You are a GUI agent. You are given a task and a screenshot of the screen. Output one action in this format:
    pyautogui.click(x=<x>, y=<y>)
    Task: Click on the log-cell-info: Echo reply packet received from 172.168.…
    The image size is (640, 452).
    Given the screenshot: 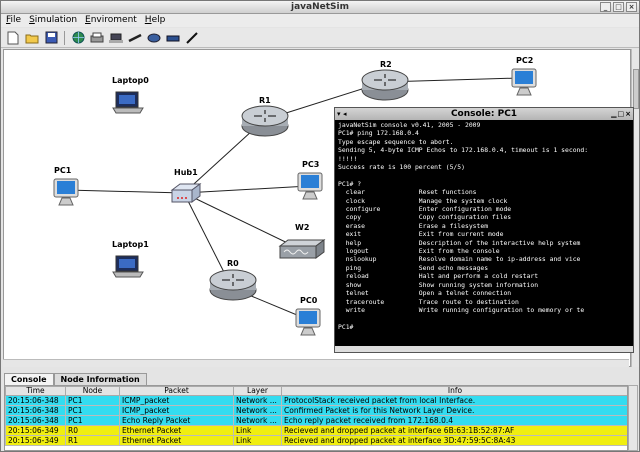 What is the action you would take?
    pyautogui.click(x=454, y=420)
    